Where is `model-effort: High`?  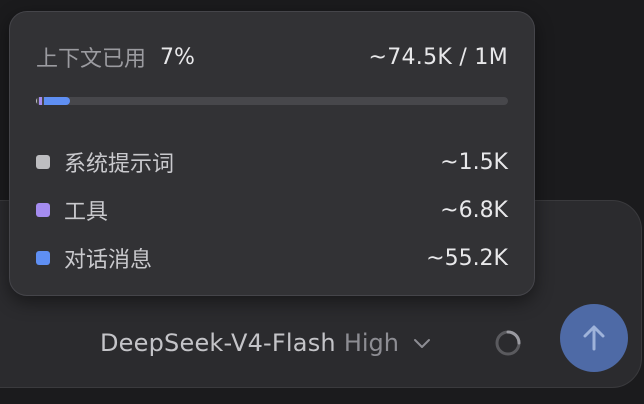 model-effort: High is located at coordinates (371, 343).